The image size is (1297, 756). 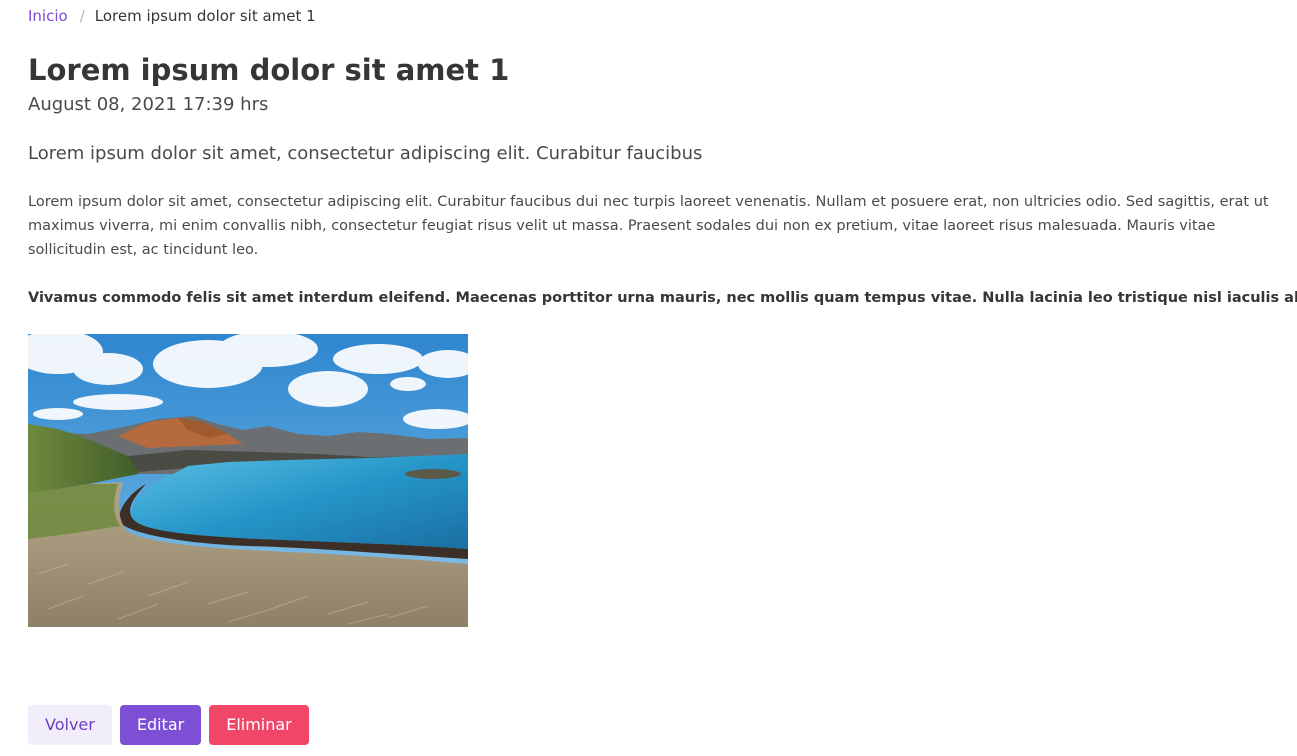 What do you see at coordinates (48, 16) in the screenshot?
I see `breadcrumb-home-link: Inicio` at bounding box center [48, 16].